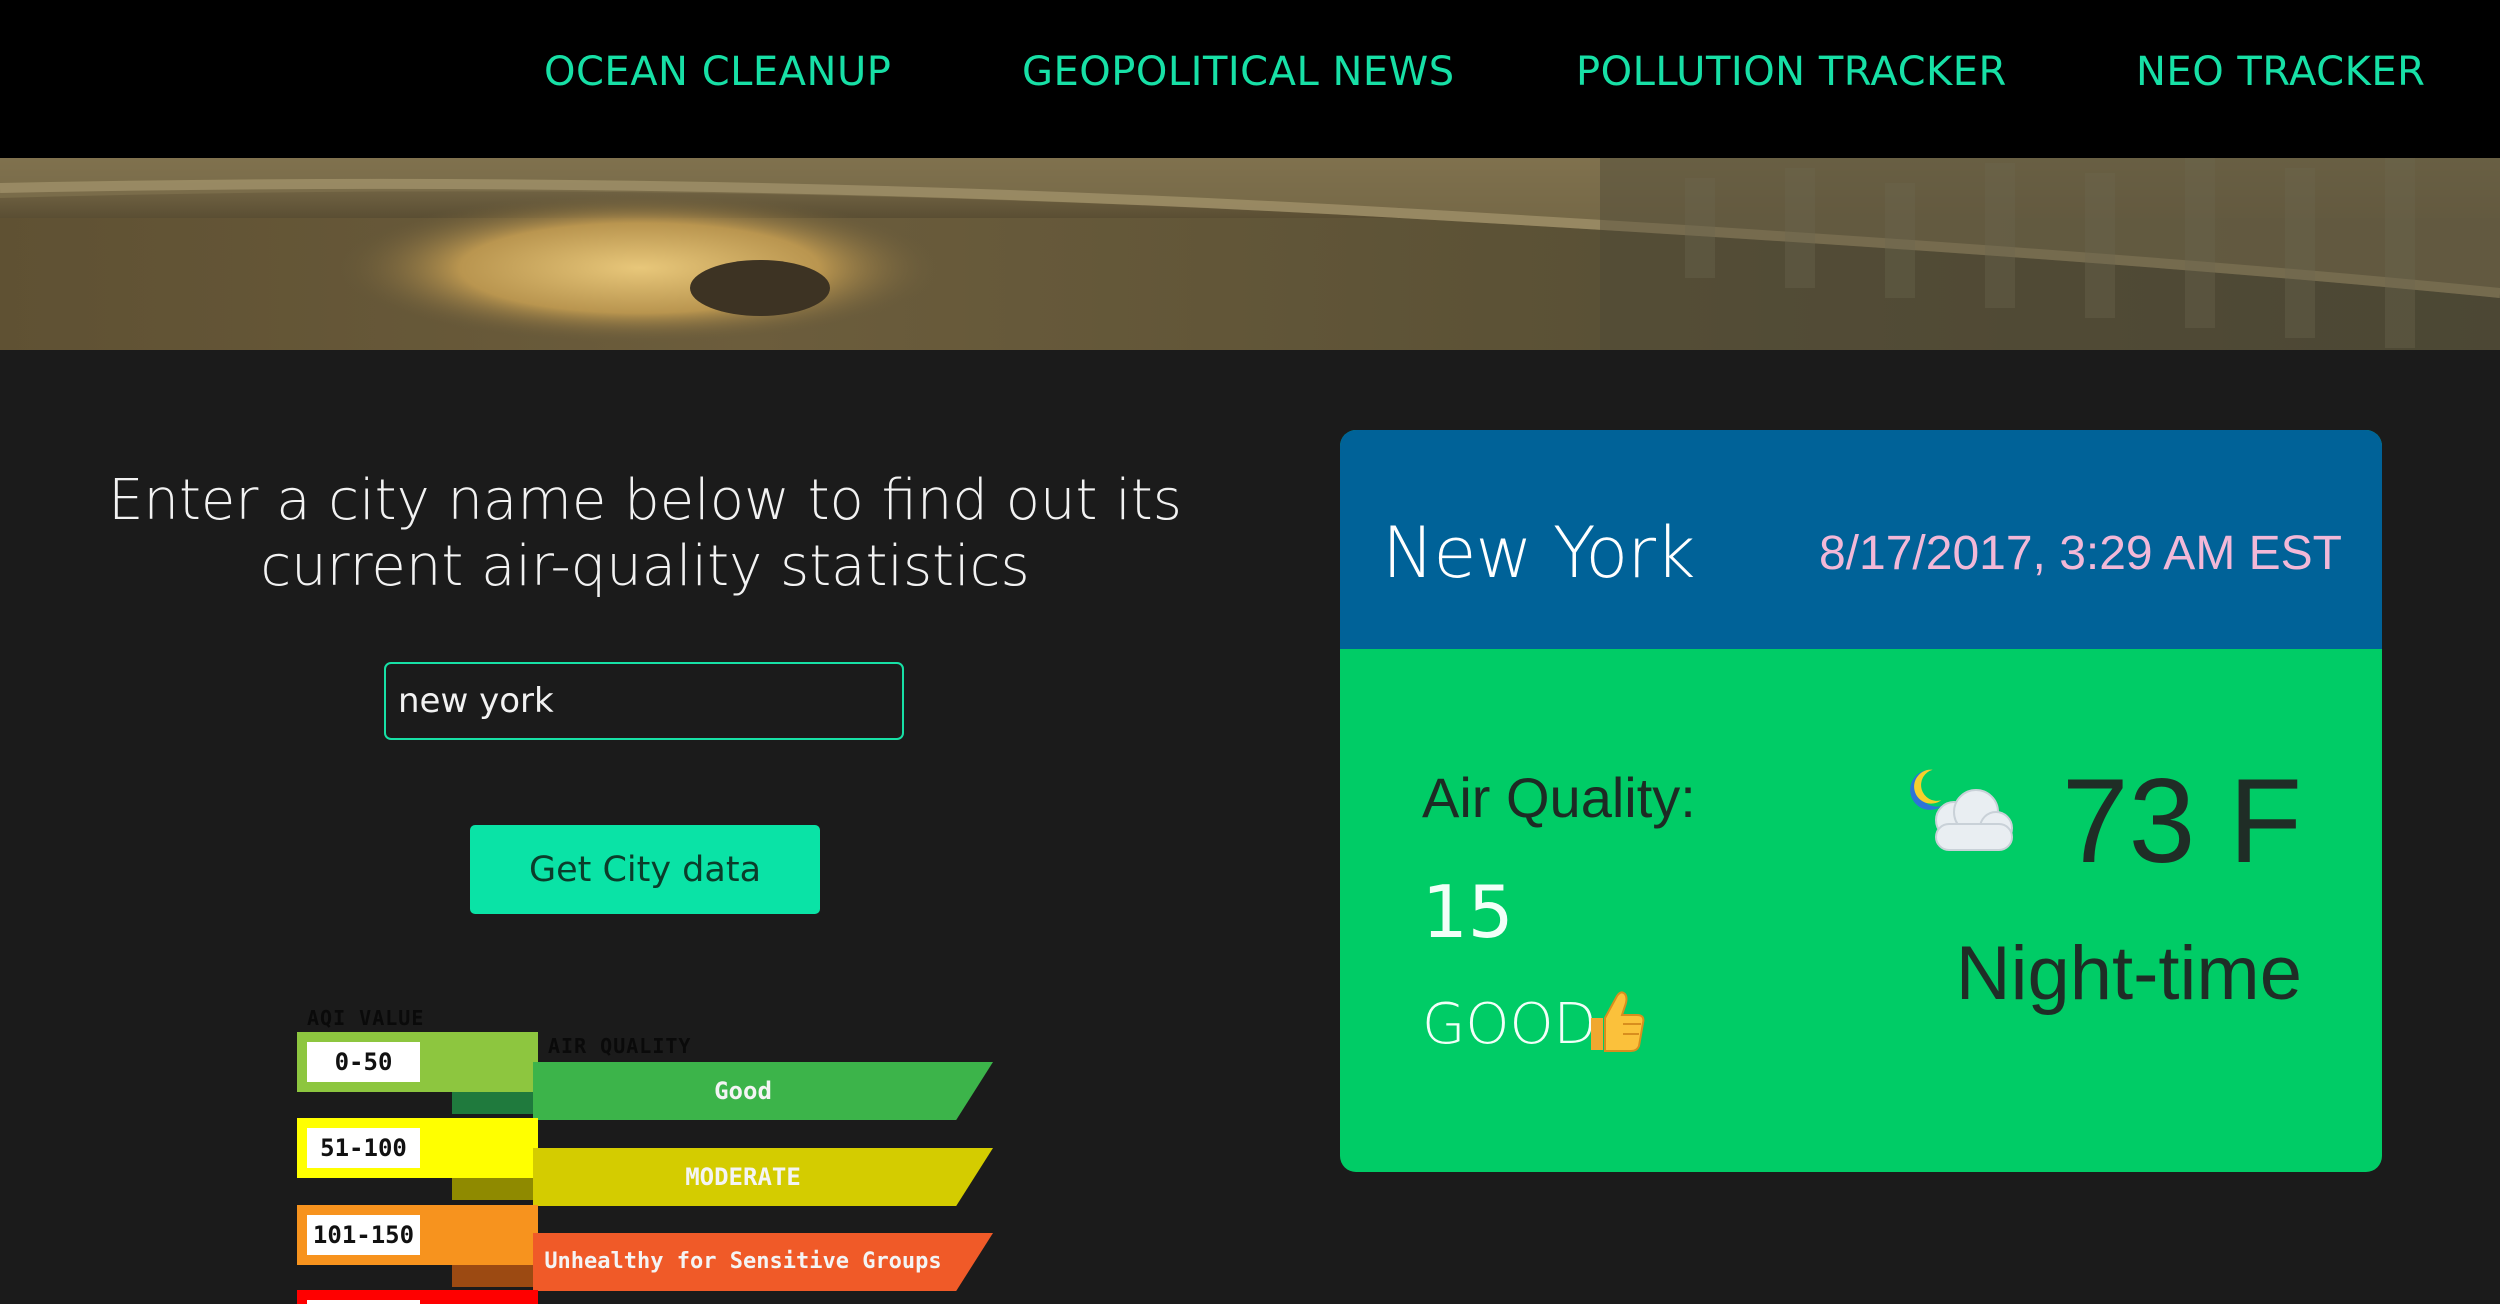 The width and height of the screenshot is (2500, 1304). Describe the element at coordinates (1250, 254) in the screenshot. I see `hero-banner-image` at that location.